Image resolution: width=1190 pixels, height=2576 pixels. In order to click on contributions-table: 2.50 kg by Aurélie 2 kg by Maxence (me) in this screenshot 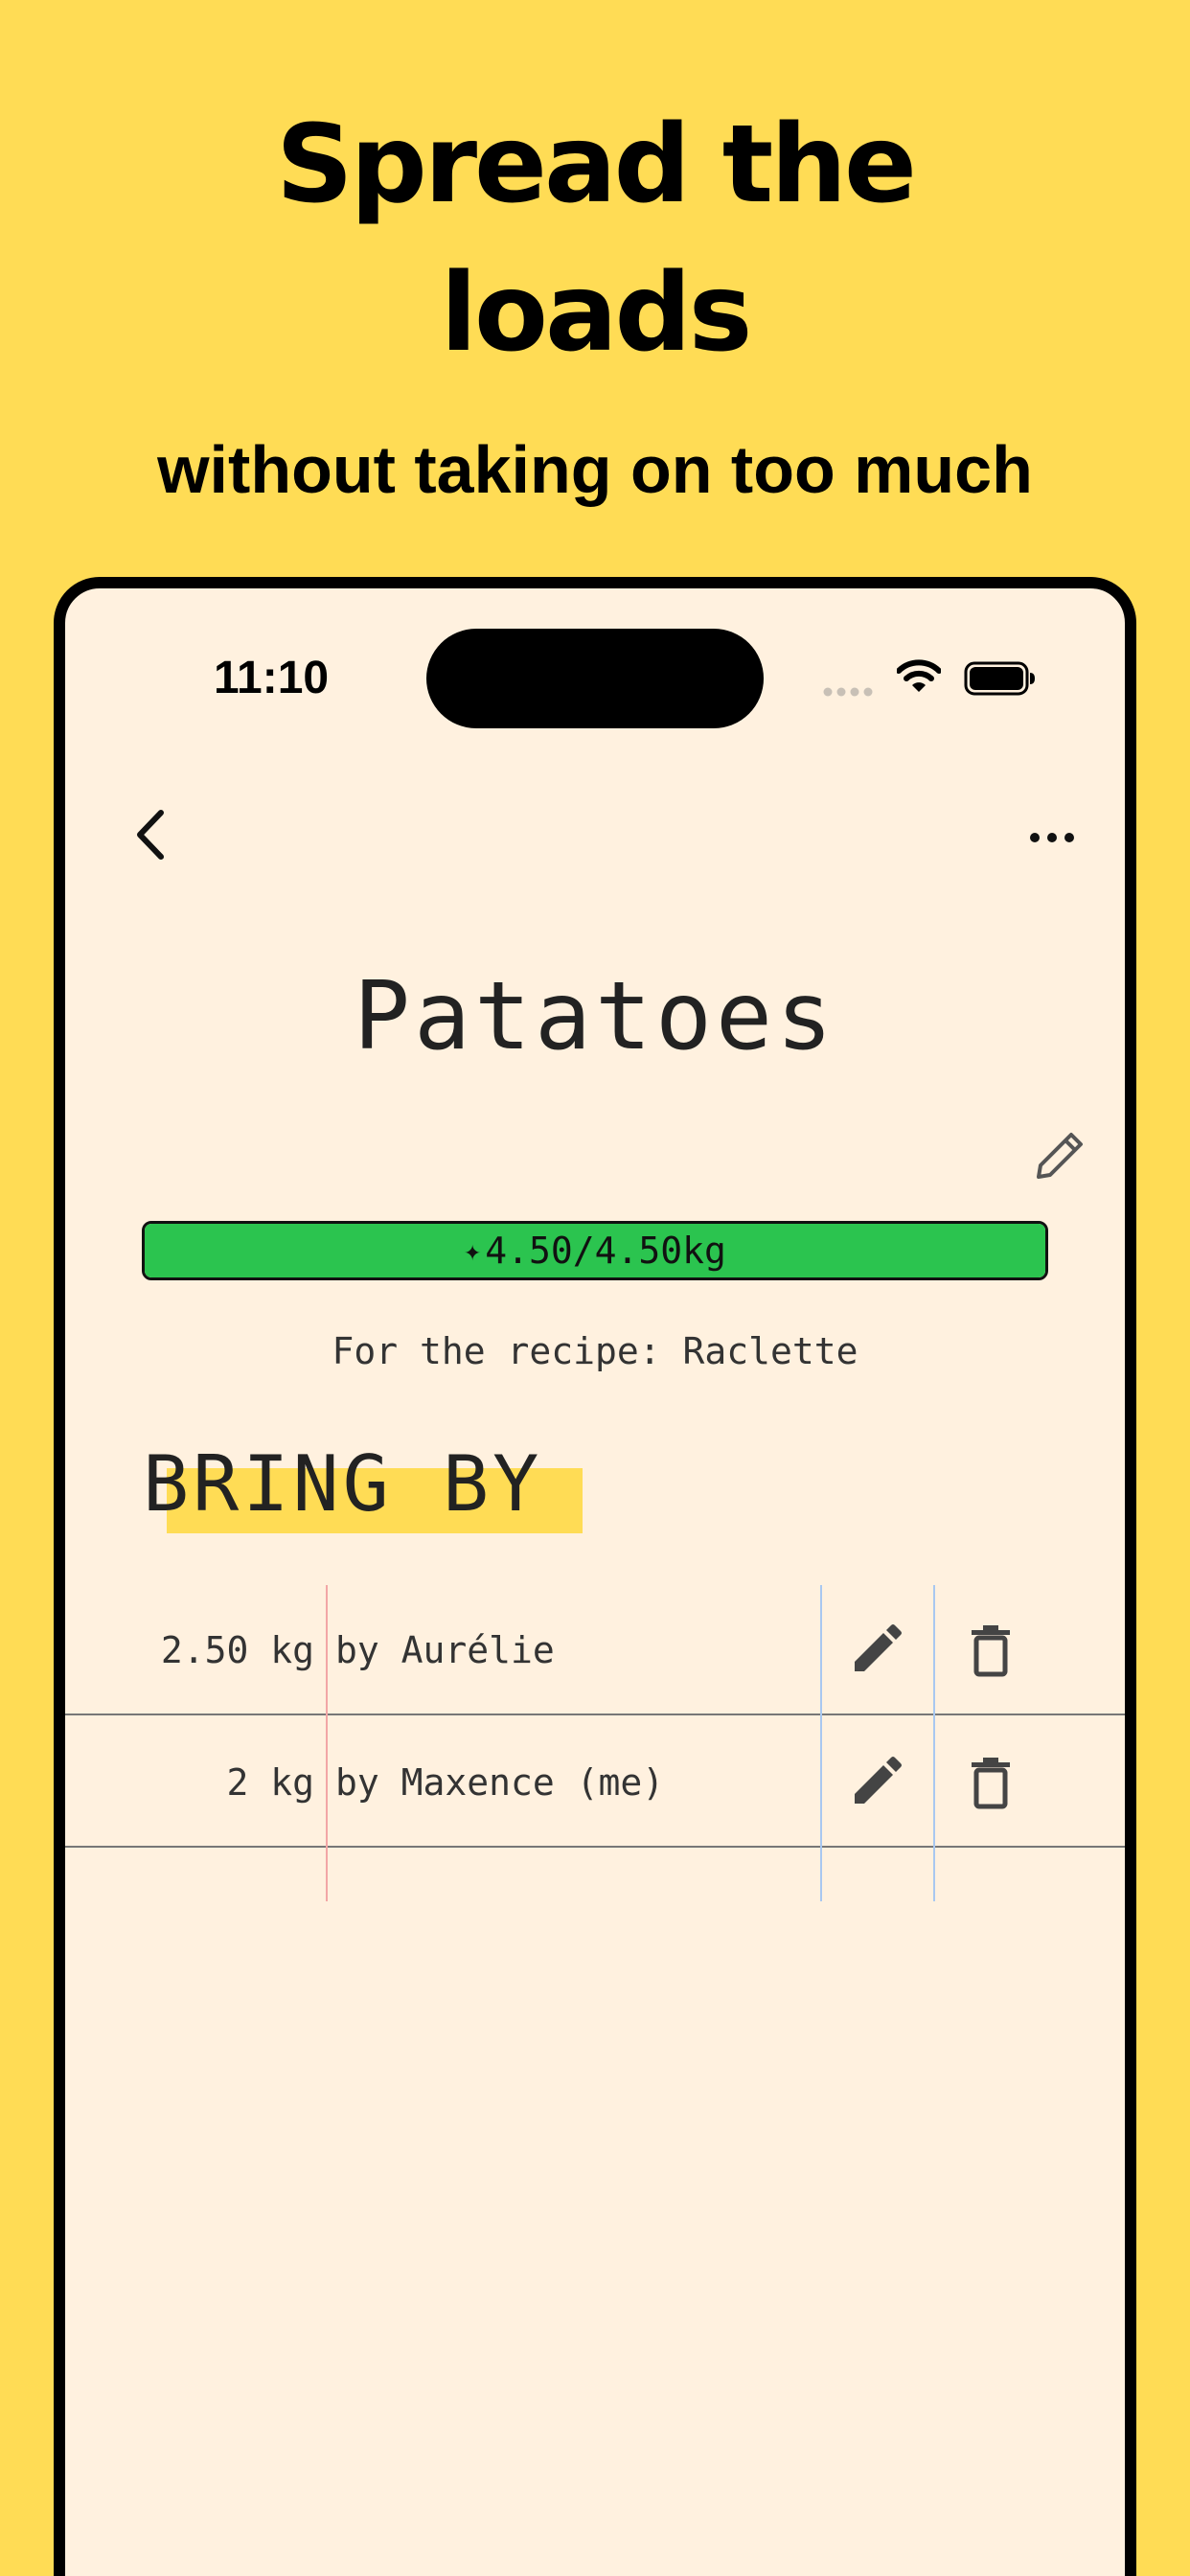, I will do `click(595, 1743)`.